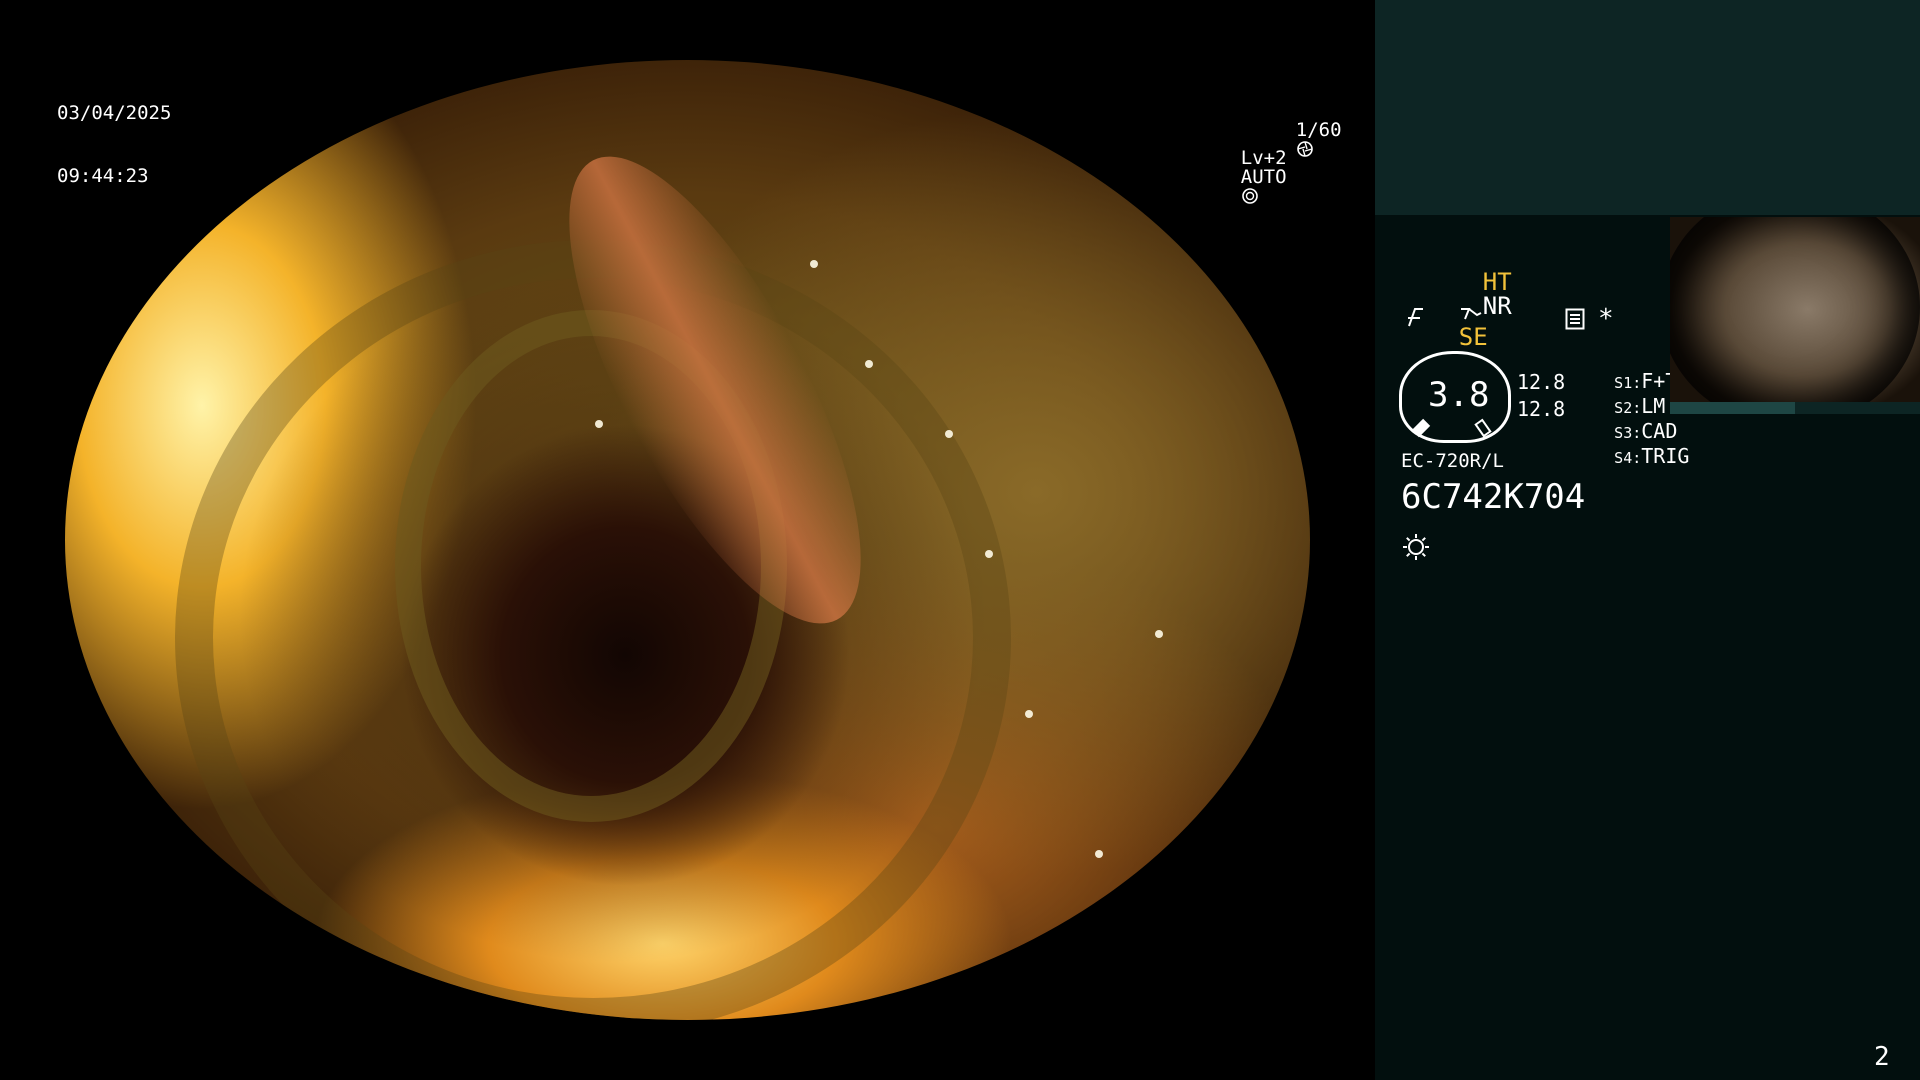  What do you see at coordinates (1304, 149) in the screenshot?
I see `aperture-icon` at bounding box center [1304, 149].